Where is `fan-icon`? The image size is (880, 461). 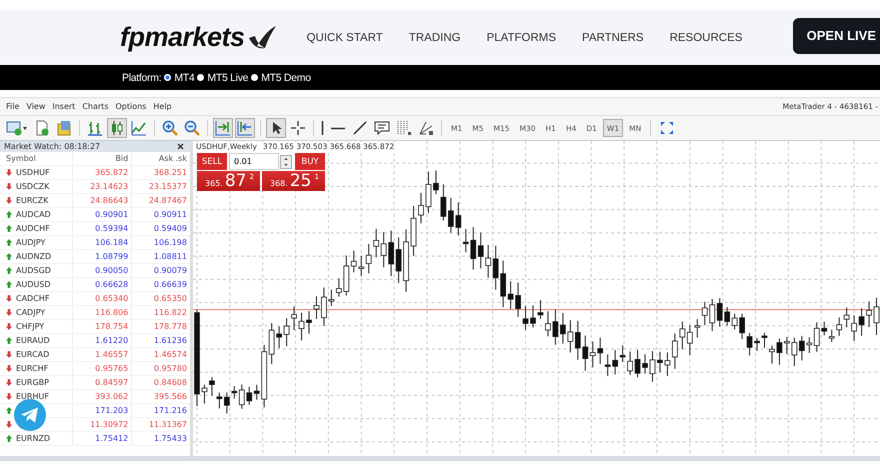
fan-icon is located at coordinates (426, 128).